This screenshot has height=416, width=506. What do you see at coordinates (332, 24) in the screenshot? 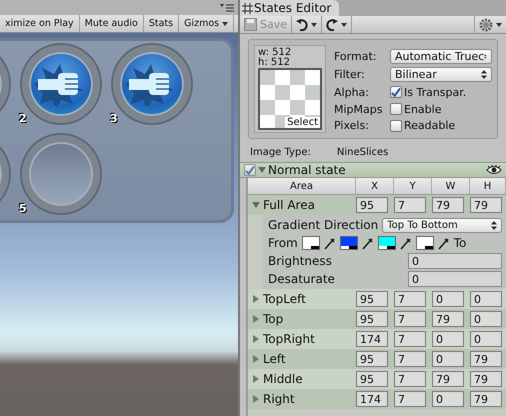
I see `redo-arrow-icon` at bounding box center [332, 24].